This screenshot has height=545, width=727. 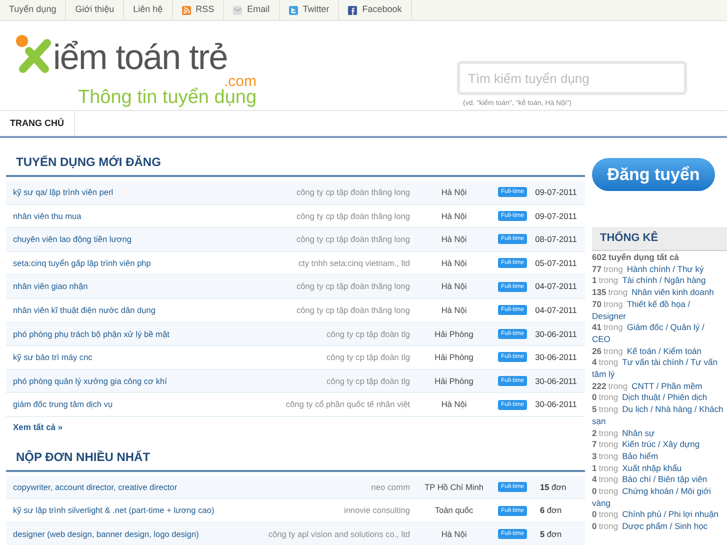 I want to click on category-link: Tư vấn tài chính / Tư vấn, so click(x=670, y=362).